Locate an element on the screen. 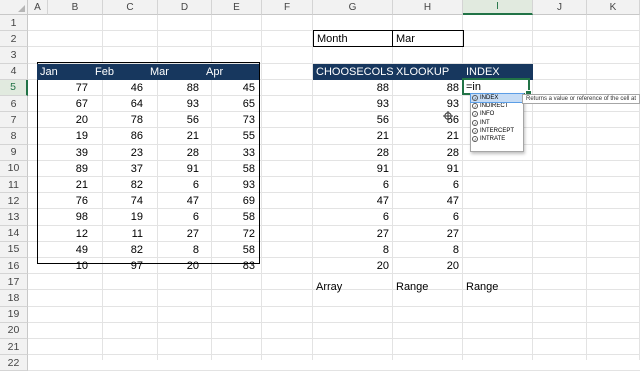 Image resolution: width=640 pixels, height=371 pixels. table-cell: 27 is located at coordinates (175, 234).